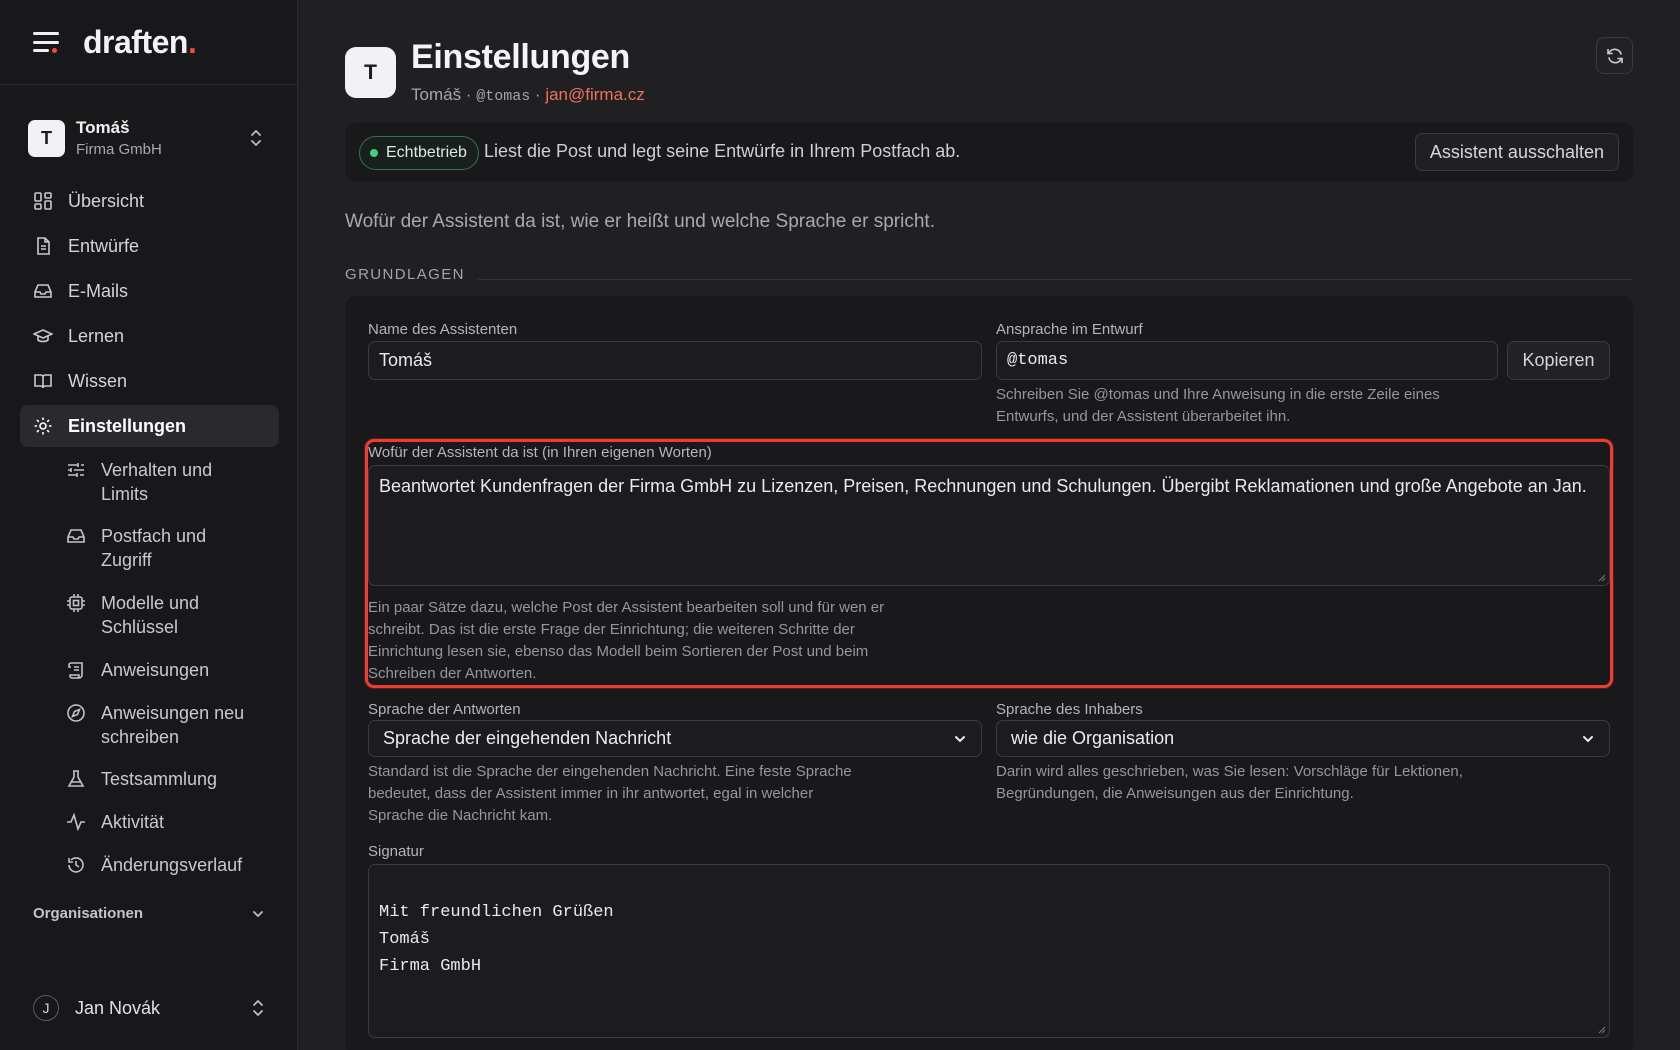 This screenshot has height=1050, width=1680. Describe the element at coordinates (436, 94) in the screenshot. I see `assistant-name: Tomáš` at that location.